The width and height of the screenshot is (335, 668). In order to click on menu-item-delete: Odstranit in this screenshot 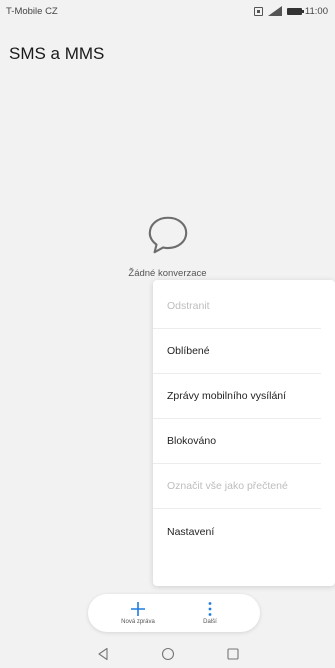, I will do `click(237, 306)`.